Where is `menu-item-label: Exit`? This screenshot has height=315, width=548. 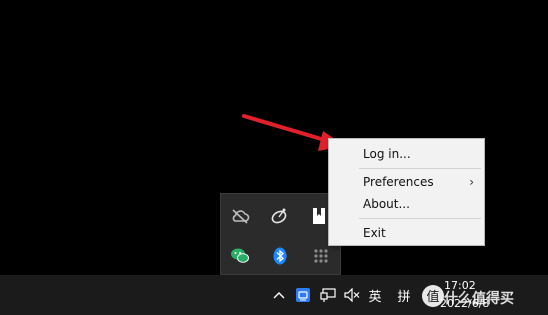 menu-item-label: Exit is located at coordinates (374, 233).